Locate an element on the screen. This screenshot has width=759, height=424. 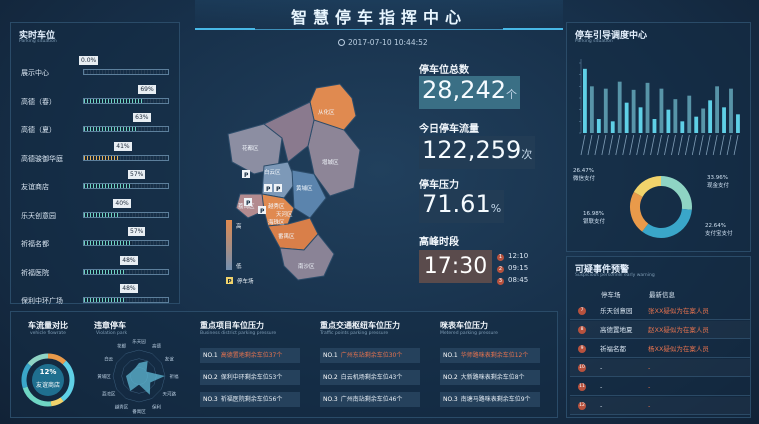
occupancy-row-label: 友谊商店 is located at coordinates (35, 187).